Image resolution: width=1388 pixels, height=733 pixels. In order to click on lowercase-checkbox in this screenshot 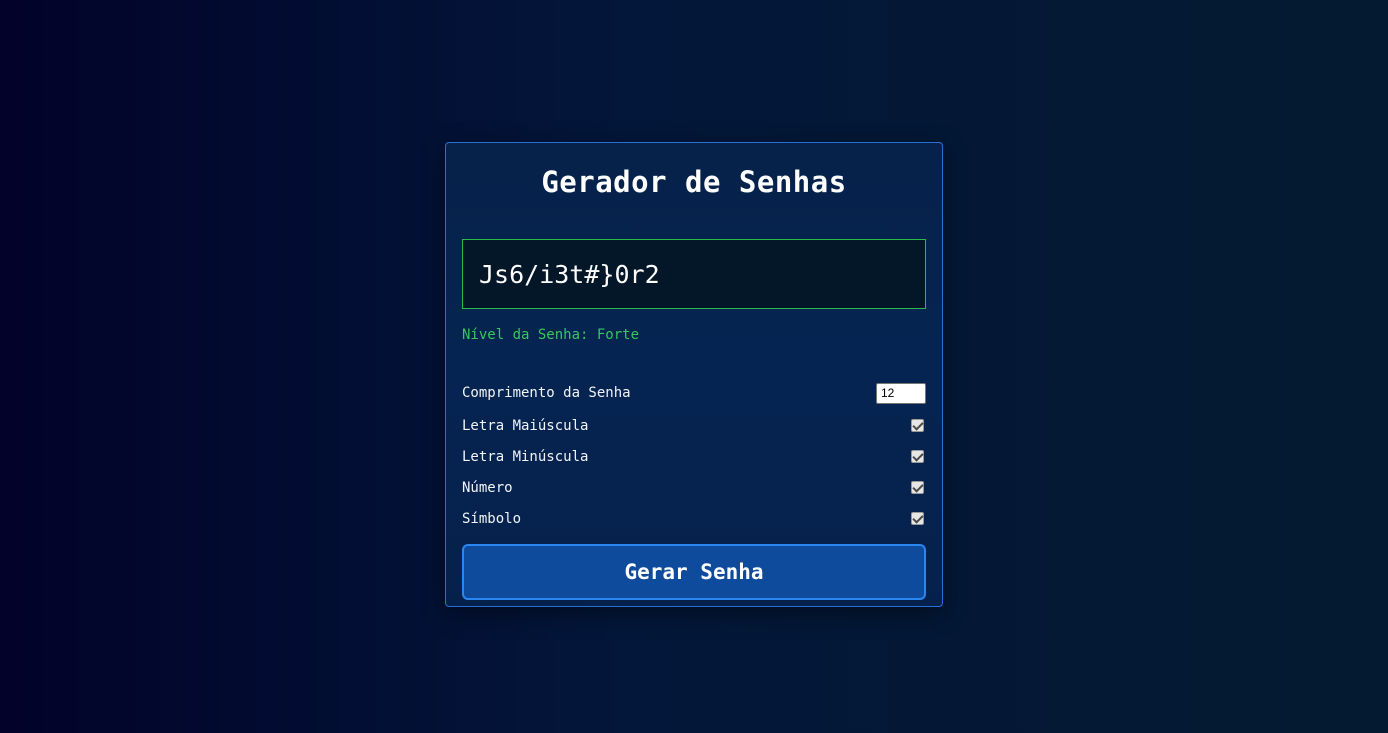, I will do `click(917, 456)`.